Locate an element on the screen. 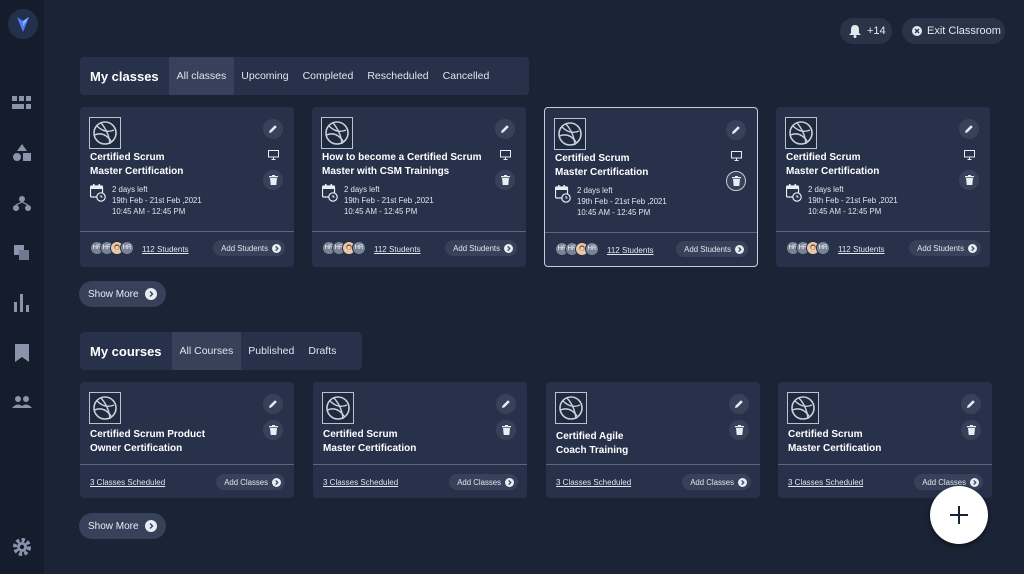 This screenshot has width=1024, height=574. add-fab-button is located at coordinates (959, 515).